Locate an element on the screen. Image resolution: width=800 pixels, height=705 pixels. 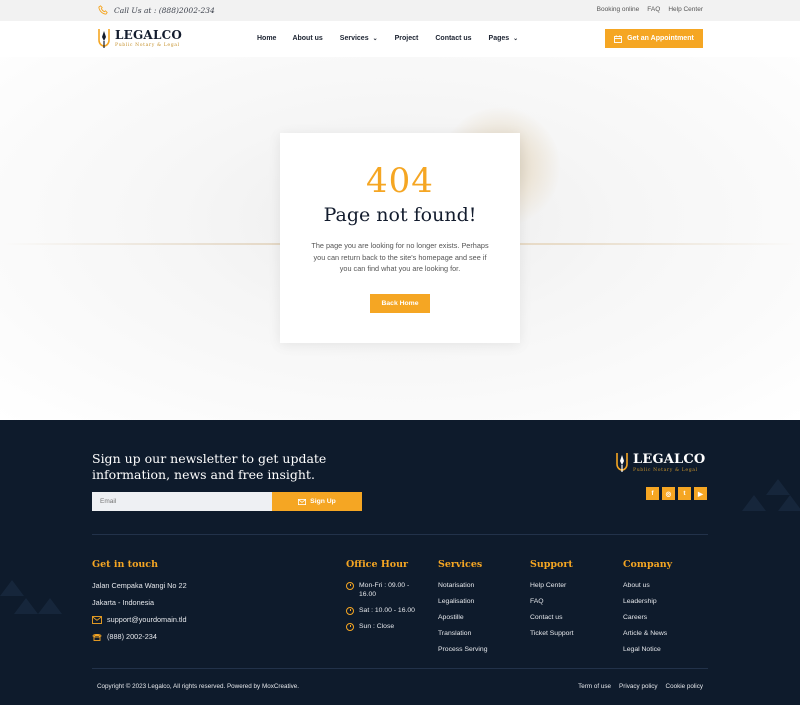
footer-link-help-center: Help Center is located at coordinates (552, 585).